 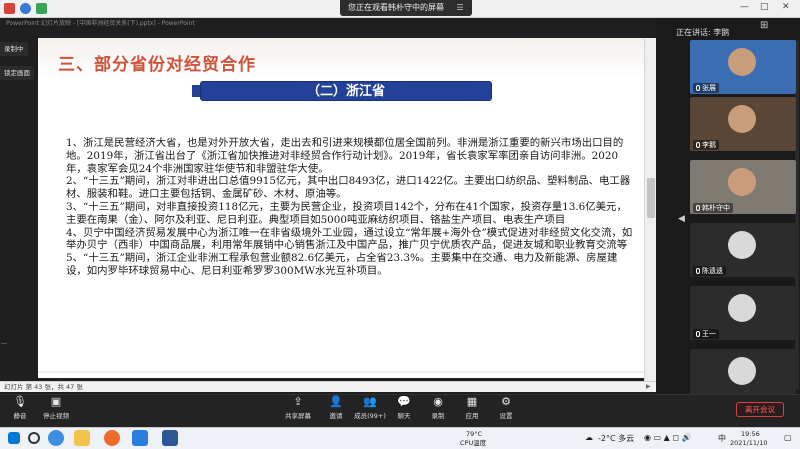 I want to click on system-top-bar: 您正在观看韩朴守中的屏幕 ☰ — □ ✕, so click(x=400, y=9).